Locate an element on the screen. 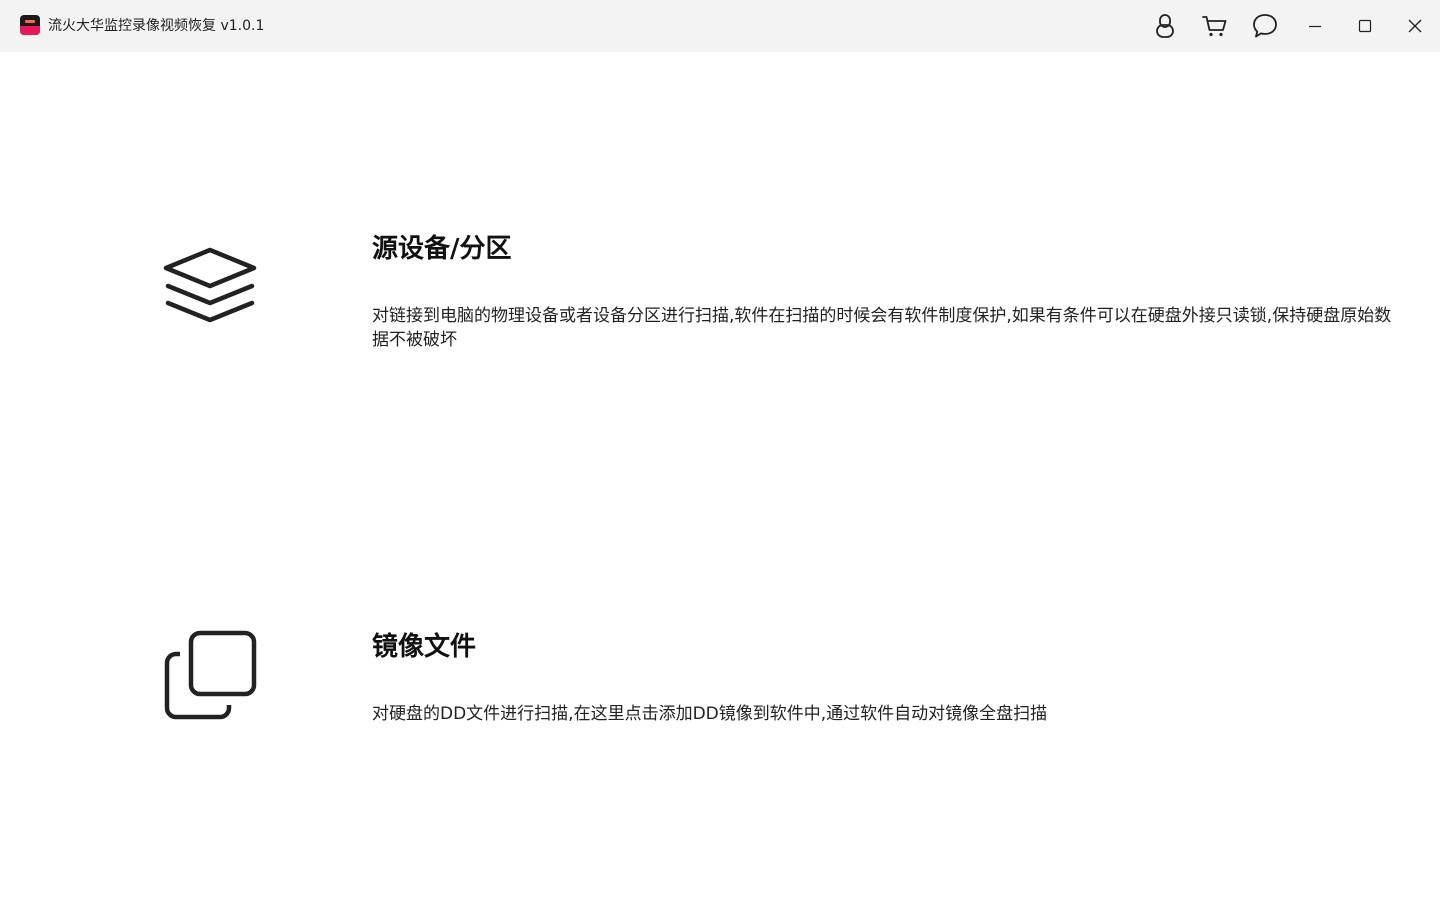 The image size is (1440, 900). app-logo-icon is located at coordinates (30, 25).